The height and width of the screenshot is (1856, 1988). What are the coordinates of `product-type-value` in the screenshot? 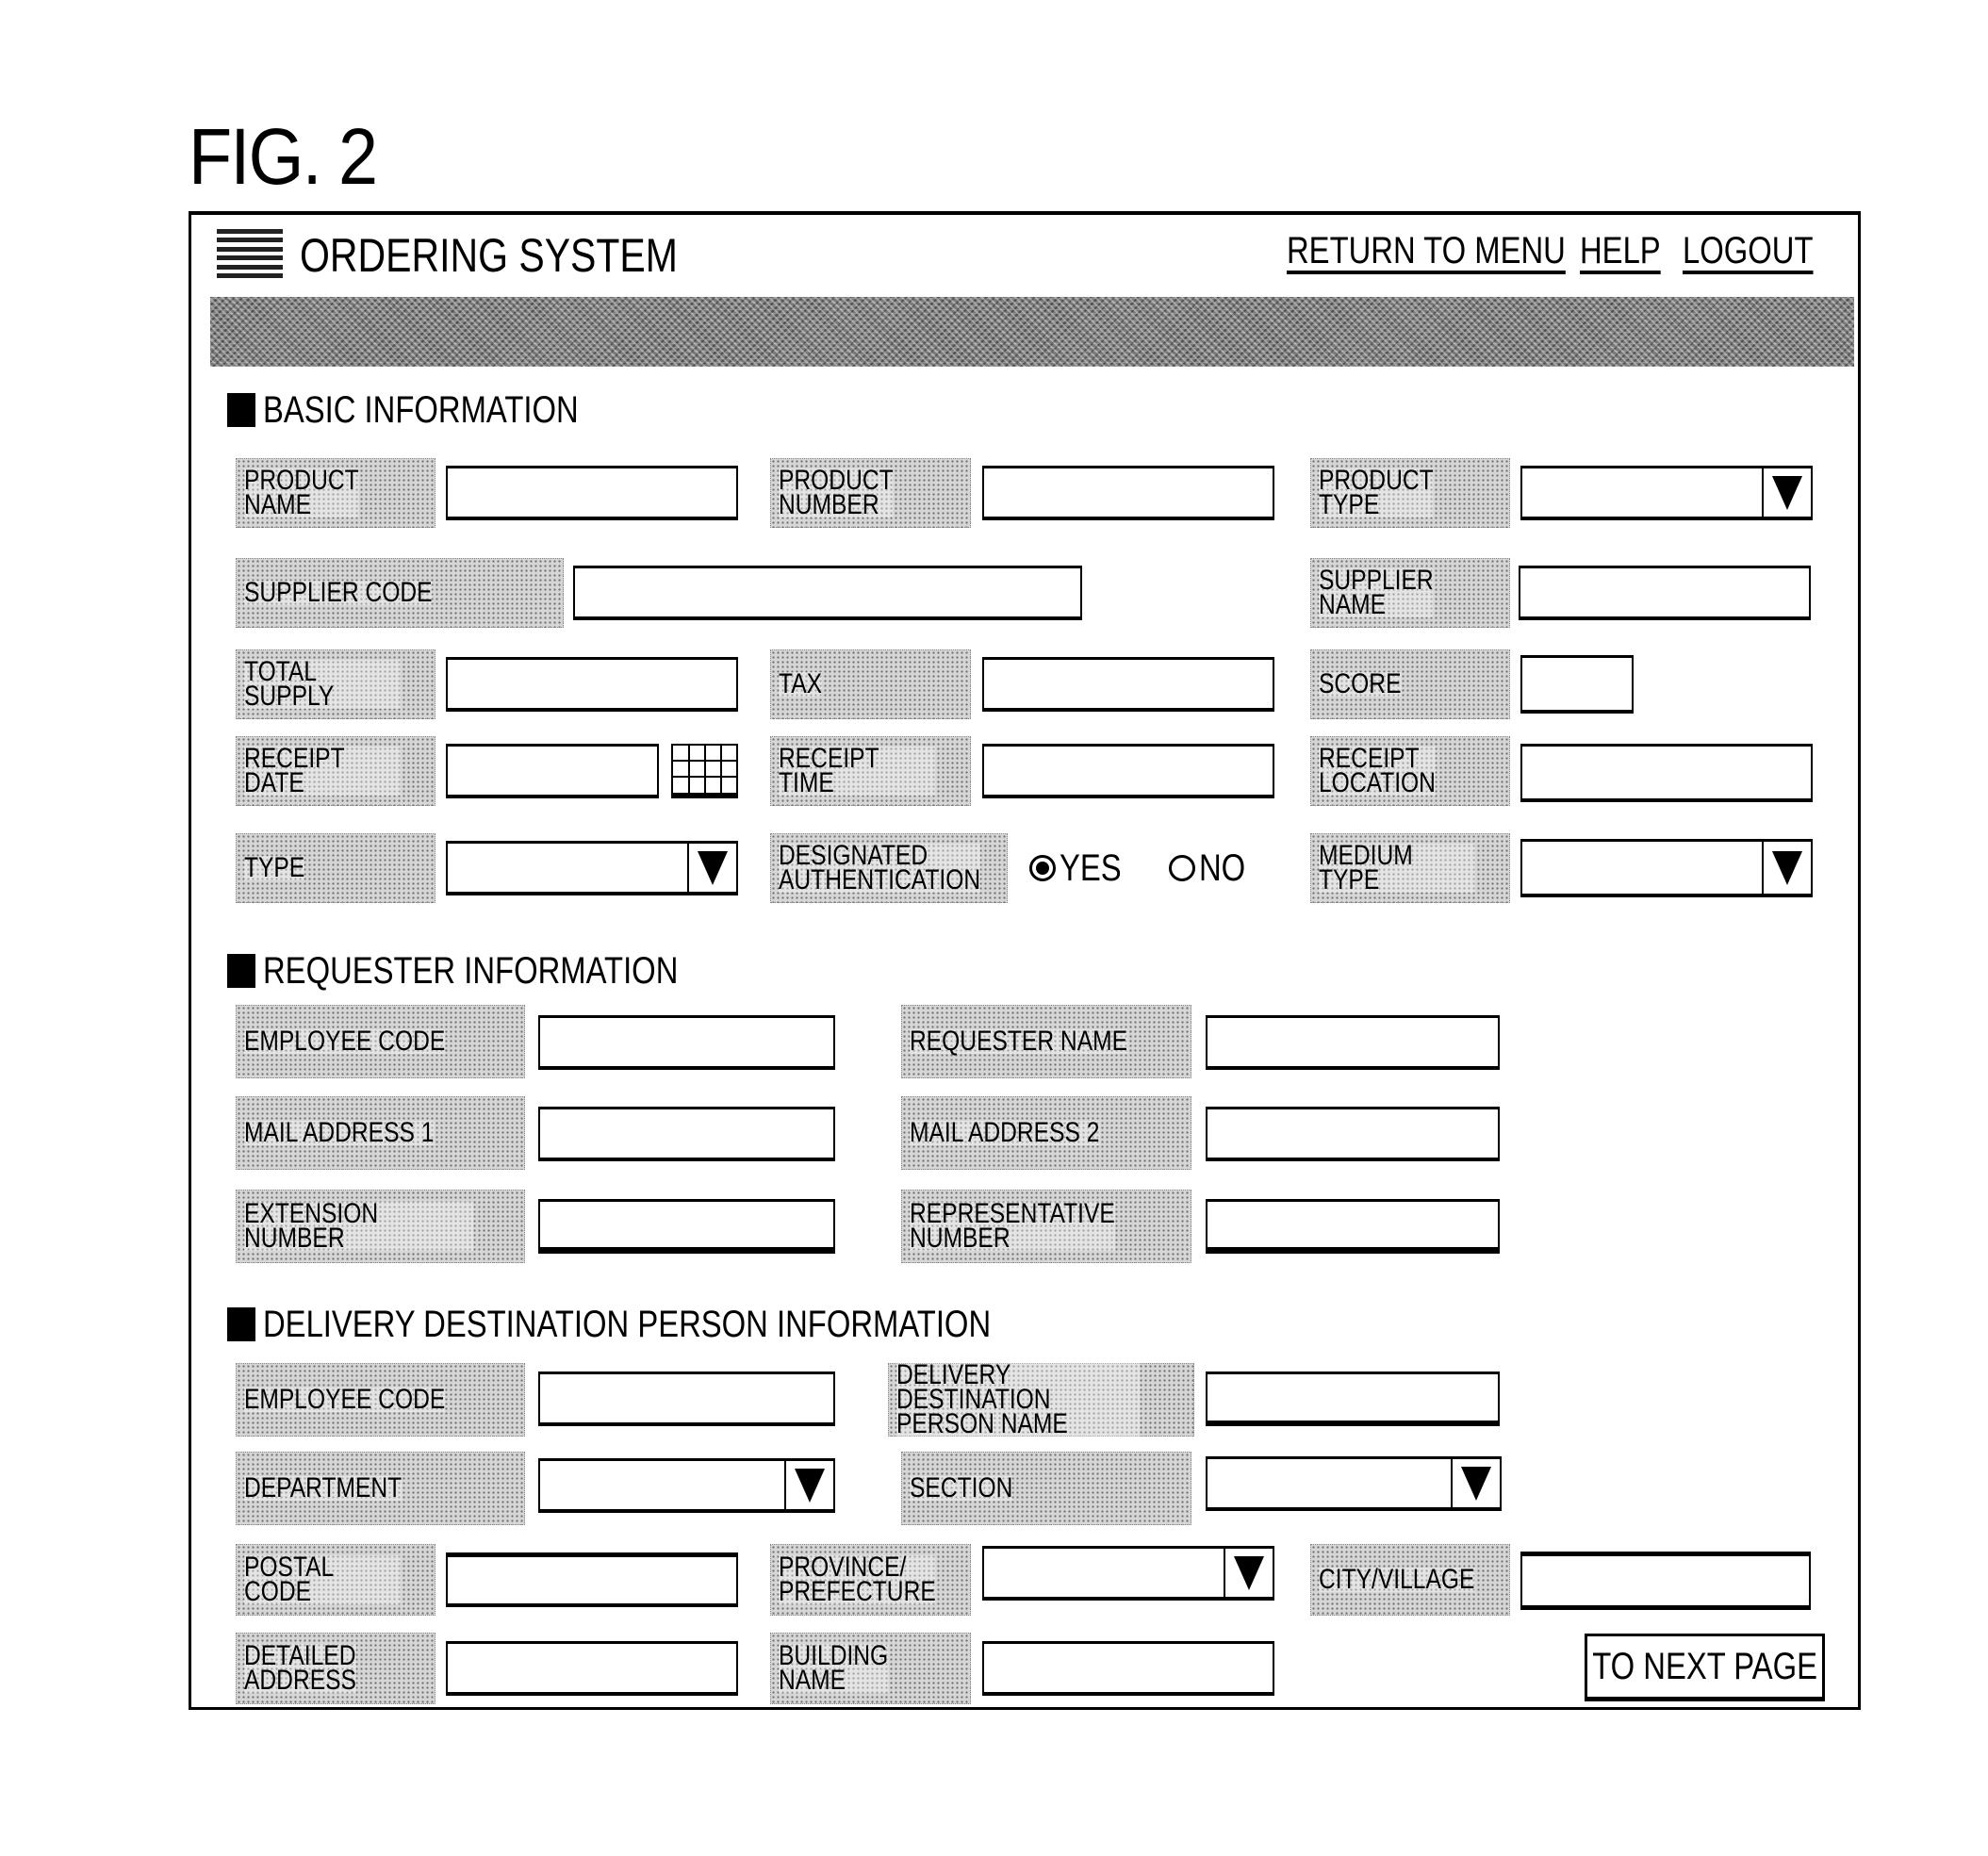 It's located at (1642, 493).